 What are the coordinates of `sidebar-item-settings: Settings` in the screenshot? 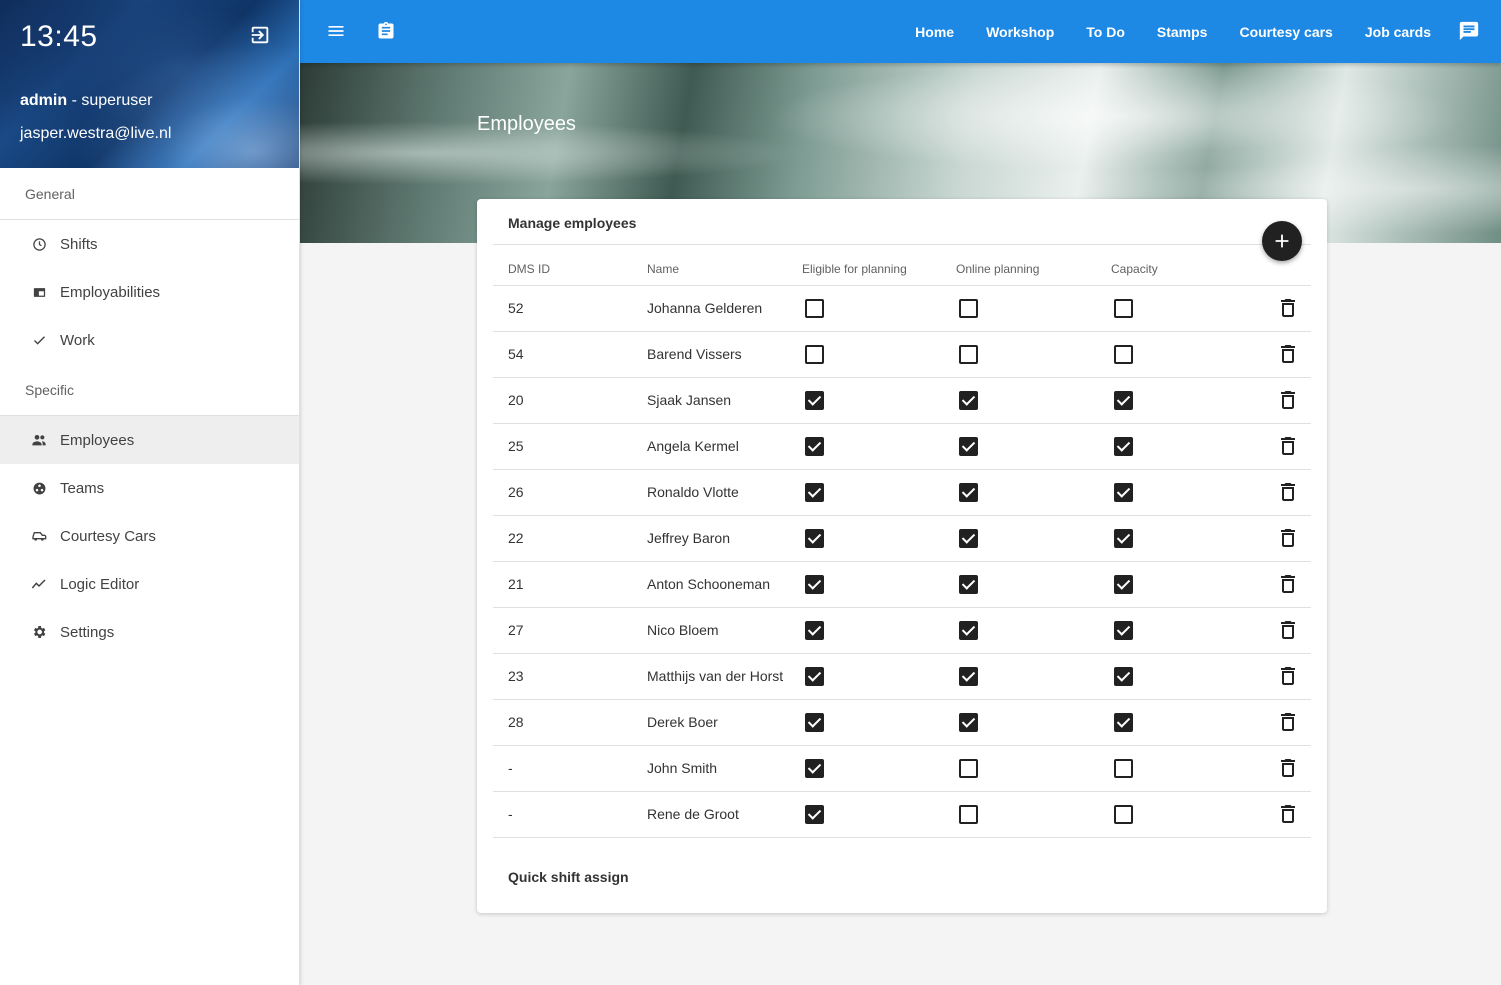 It's located at (149, 632).